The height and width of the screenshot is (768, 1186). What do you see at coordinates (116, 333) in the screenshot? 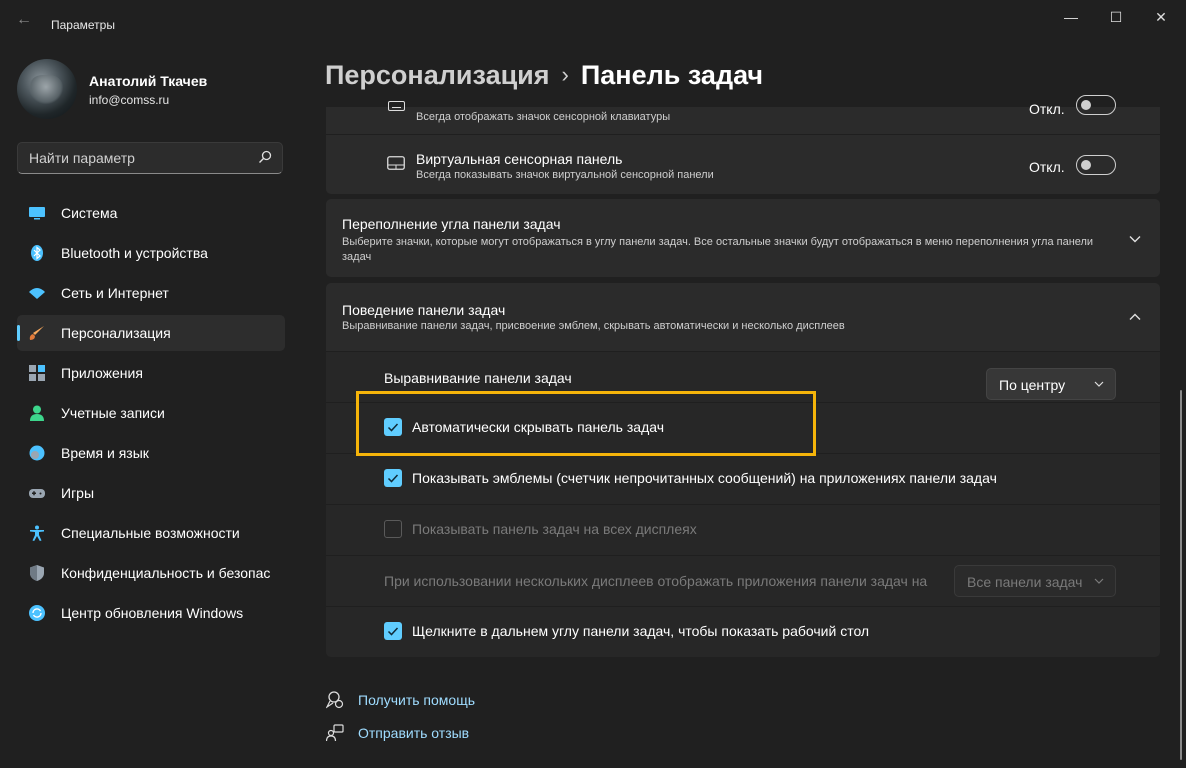
I see `sidebar-item-label: Персонализация` at bounding box center [116, 333].